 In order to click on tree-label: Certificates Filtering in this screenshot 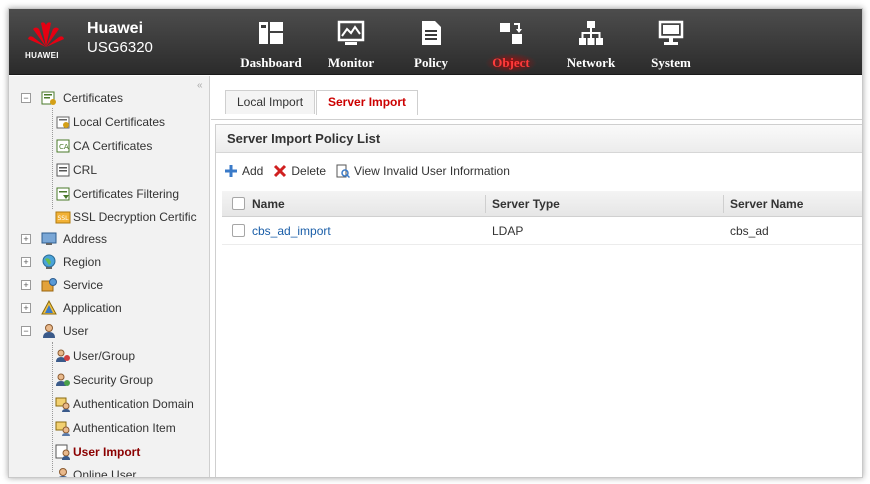, I will do `click(126, 194)`.